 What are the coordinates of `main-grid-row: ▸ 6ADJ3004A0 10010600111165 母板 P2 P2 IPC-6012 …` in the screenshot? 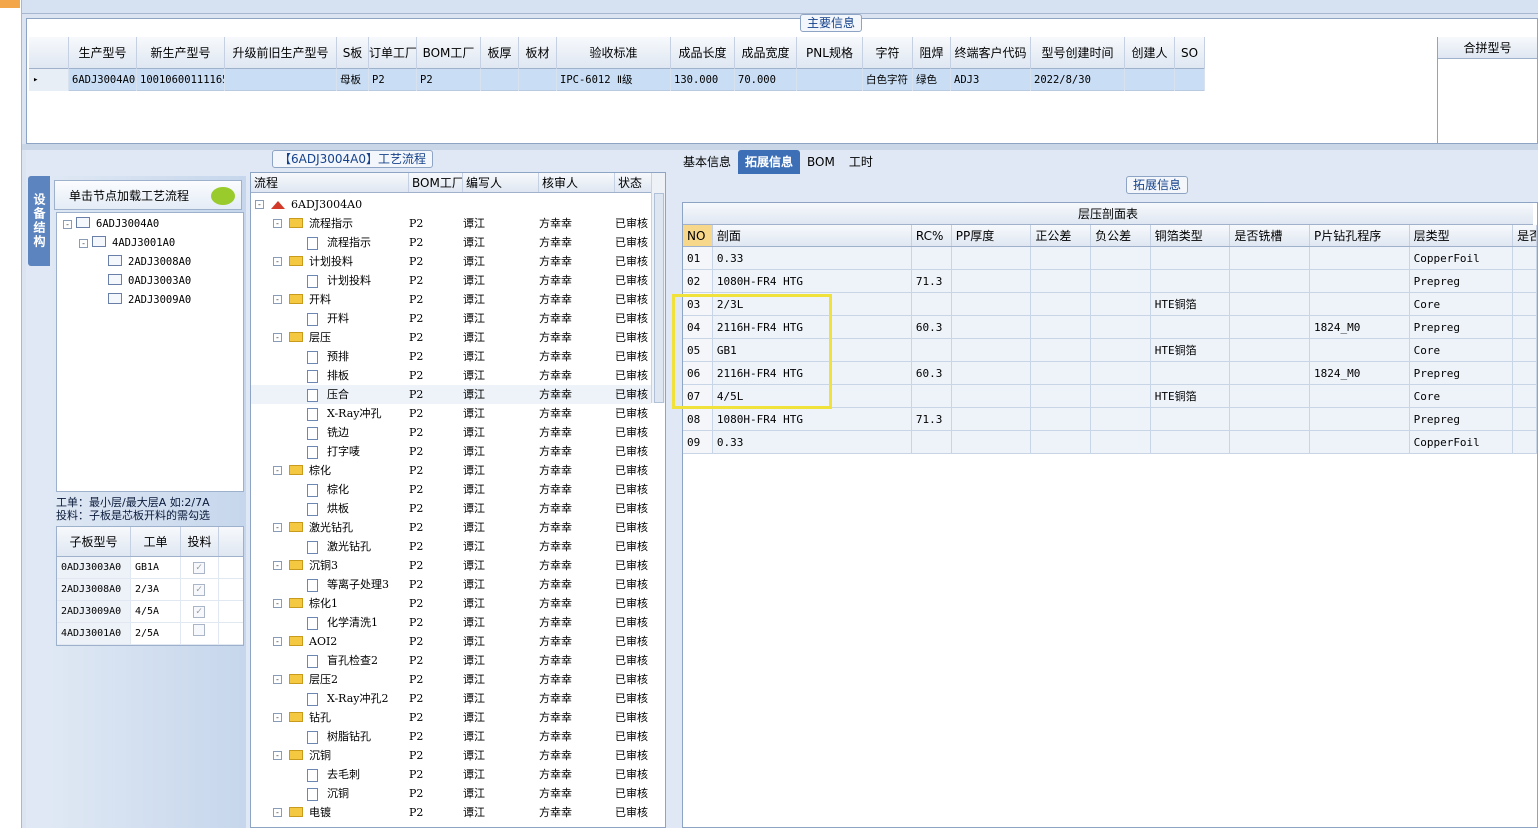 It's located at (617, 80).